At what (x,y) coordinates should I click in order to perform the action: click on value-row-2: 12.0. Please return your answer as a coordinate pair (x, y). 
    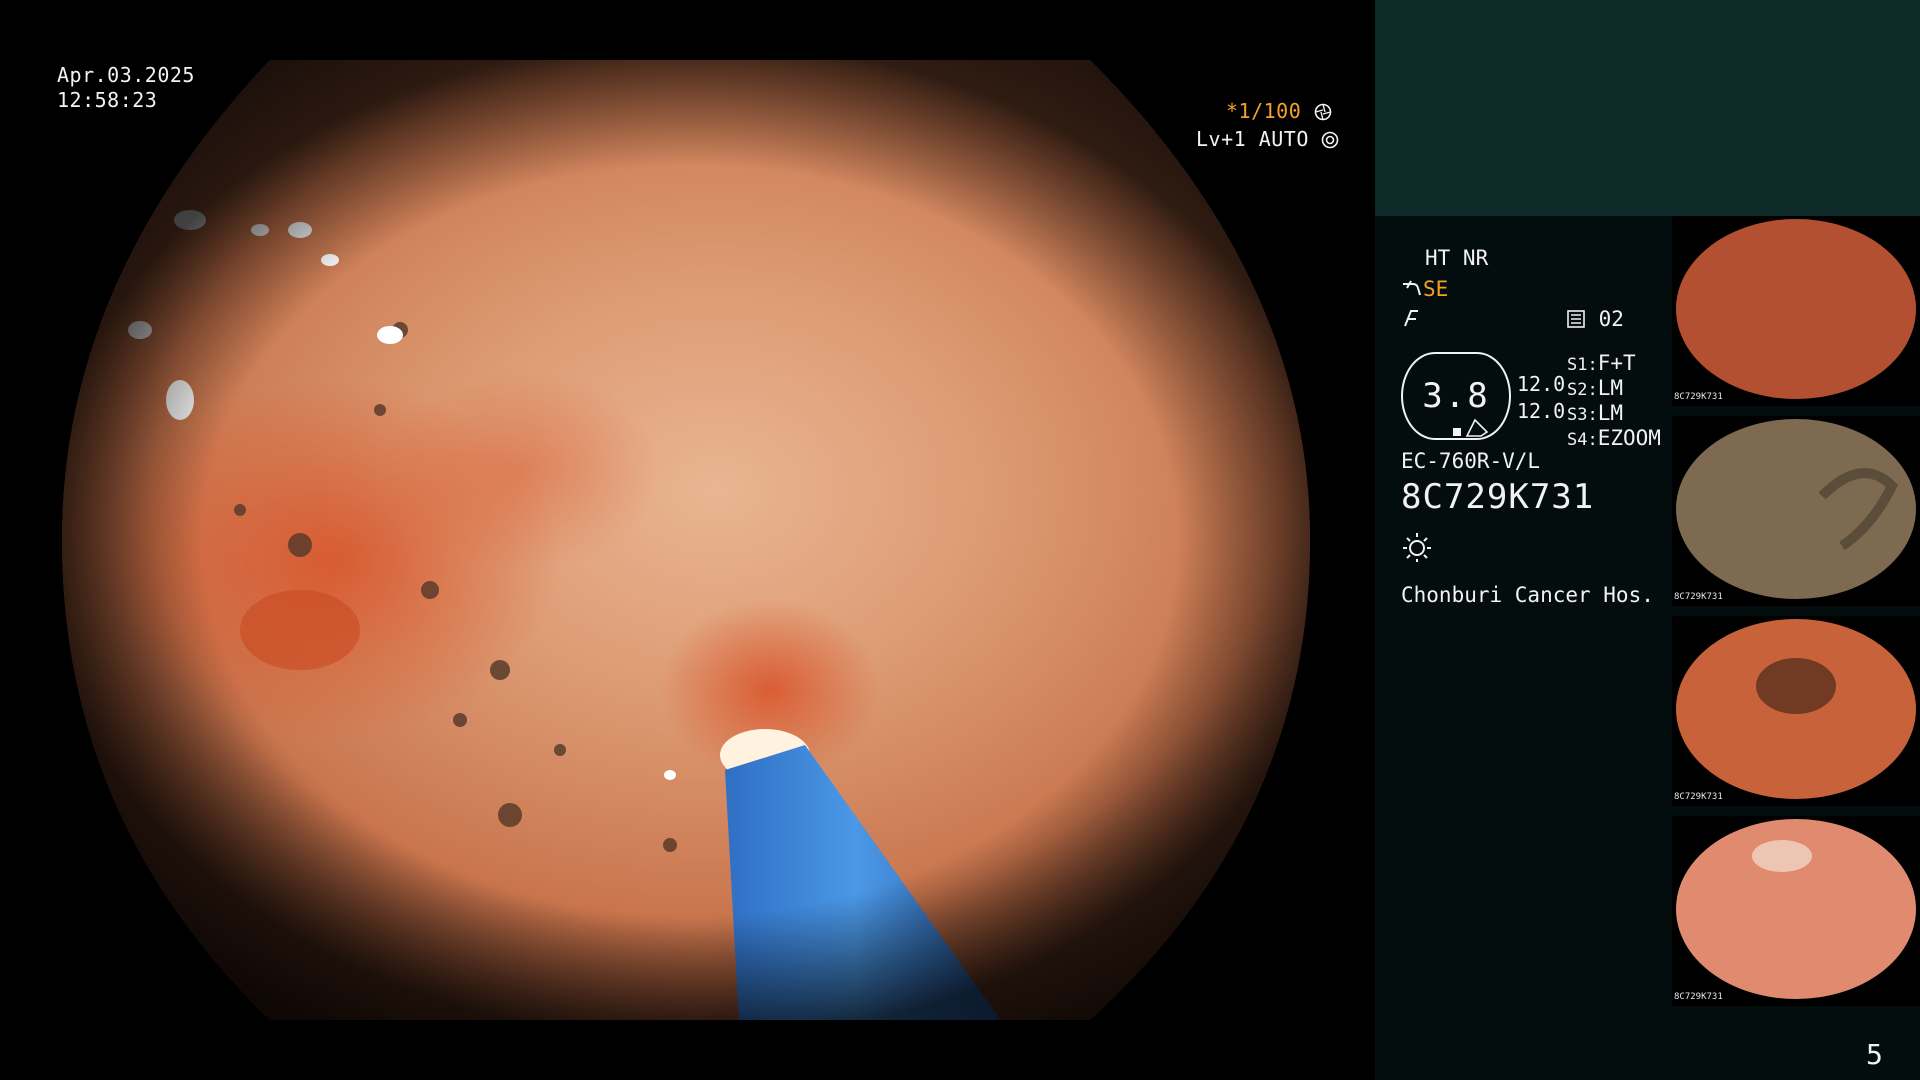
    Looking at the image, I should click on (1541, 411).